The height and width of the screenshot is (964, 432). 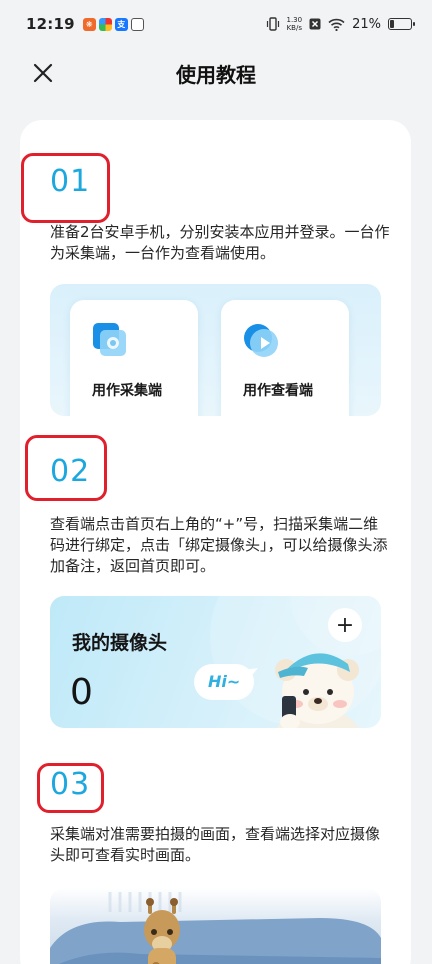 What do you see at coordinates (336, 24) in the screenshot?
I see `wifi-icon` at bounding box center [336, 24].